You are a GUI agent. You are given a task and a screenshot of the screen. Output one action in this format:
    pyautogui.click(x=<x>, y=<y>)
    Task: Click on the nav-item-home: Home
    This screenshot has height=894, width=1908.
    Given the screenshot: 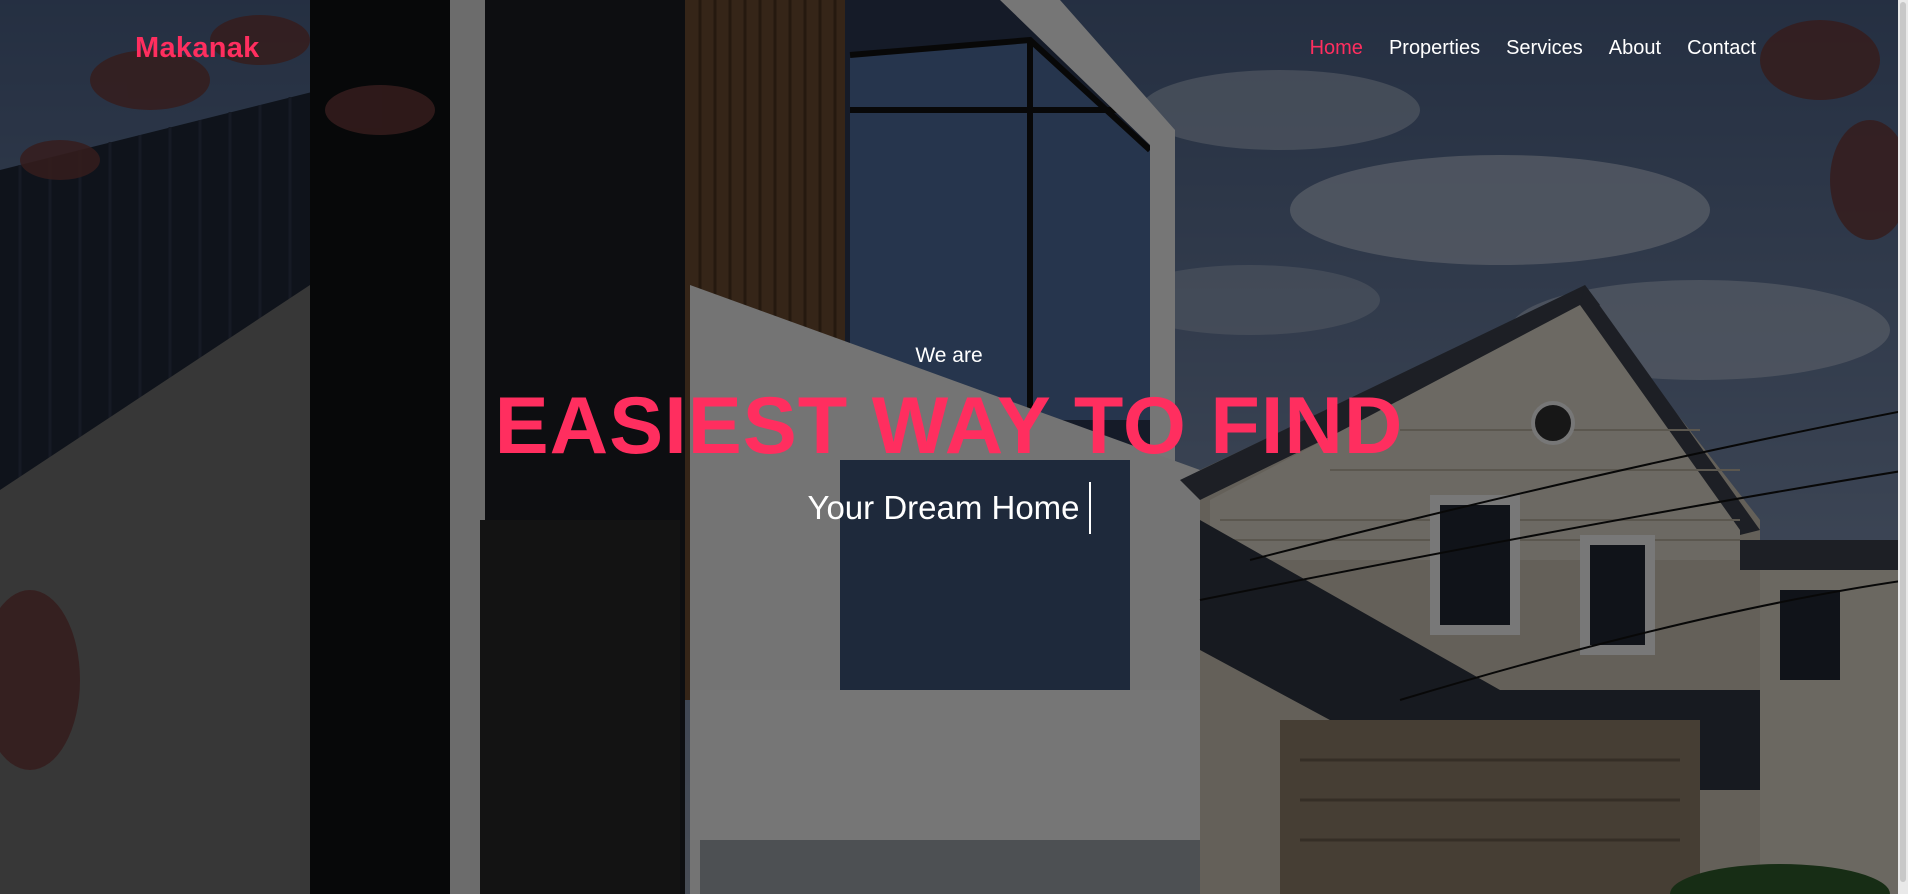 What is the action you would take?
    pyautogui.click(x=1336, y=48)
    